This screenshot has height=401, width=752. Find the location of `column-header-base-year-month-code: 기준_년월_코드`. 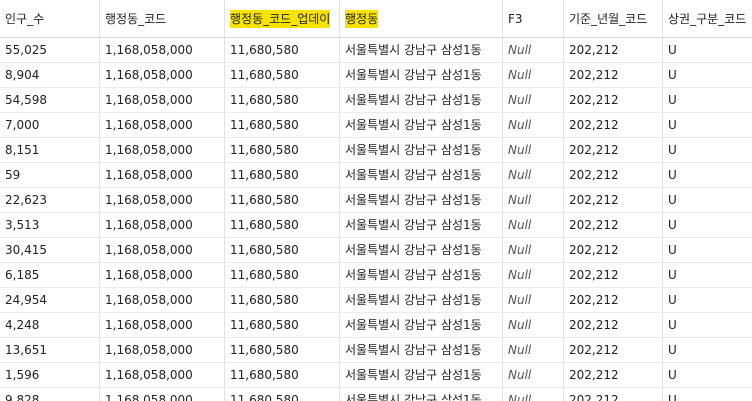

column-header-base-year-month-code: 기준_년월_코드 is located at coordinates (613, 18).